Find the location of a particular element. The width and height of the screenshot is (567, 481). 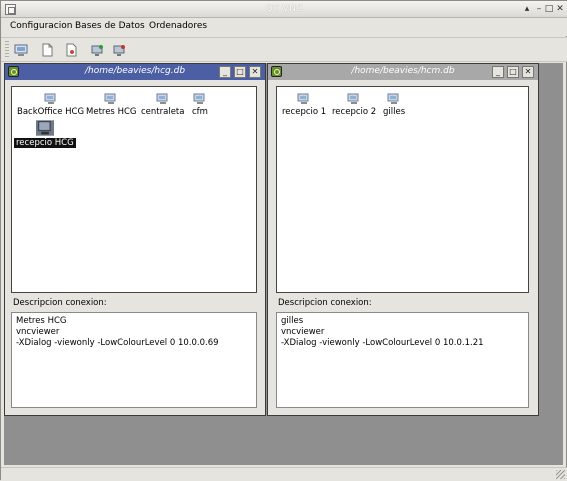

connect-icon is located at coordinates (21, 50).